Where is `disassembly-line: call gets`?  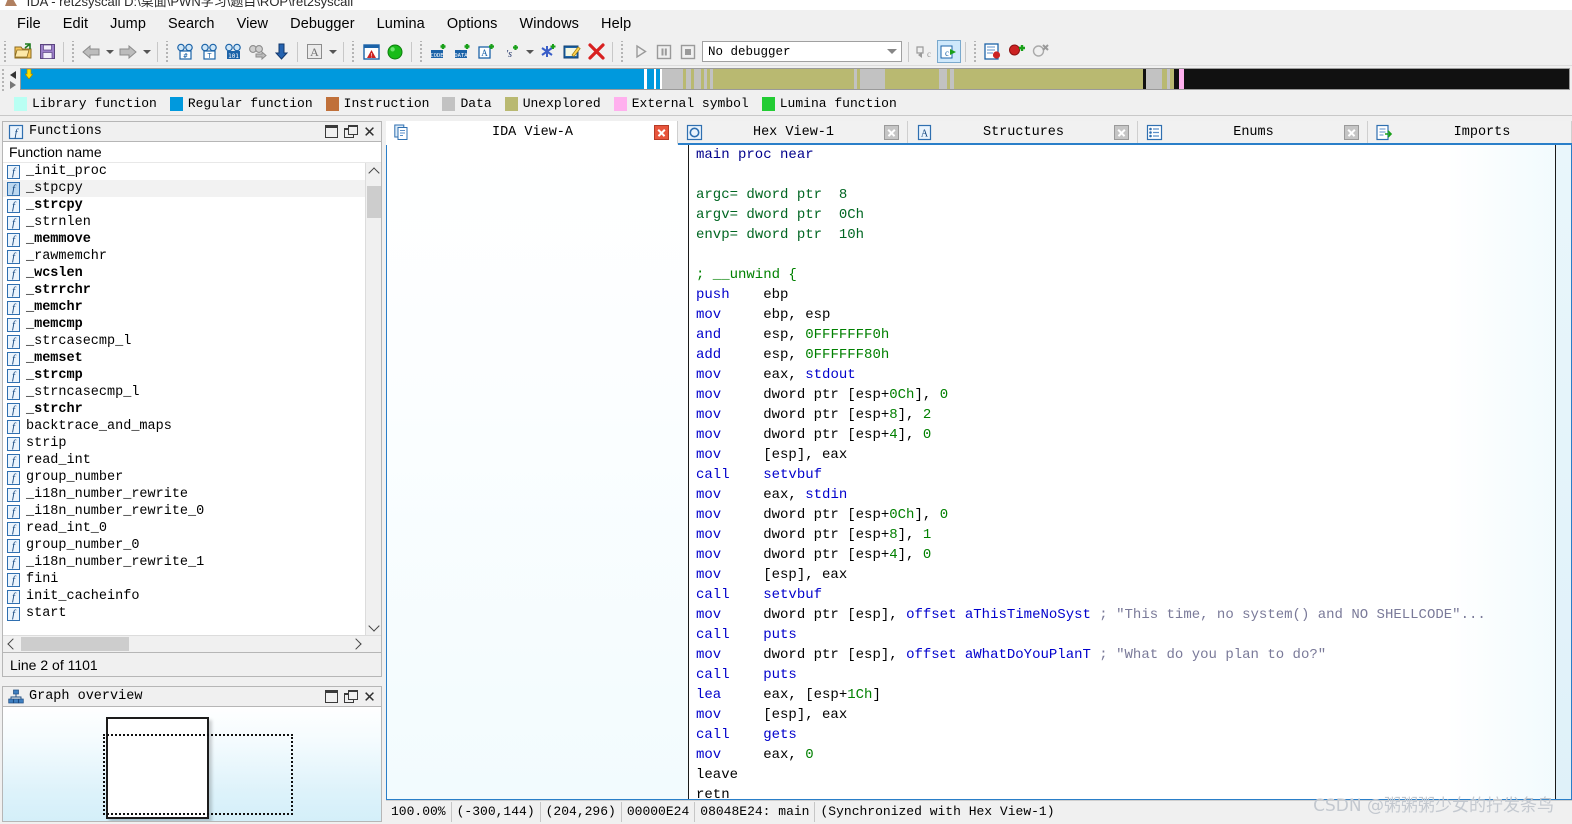
disassembly-line: call gets is located at coordinates (1133, 735).